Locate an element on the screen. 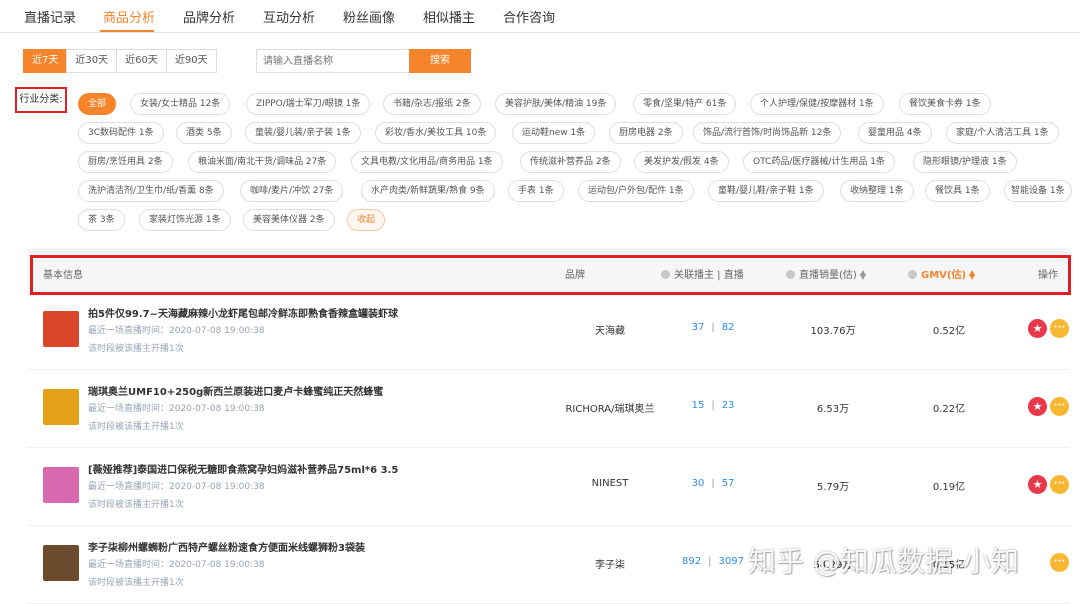 The height and width of the screenshot is (604, 1080). anchors-cell: 15 | 23 is located at coordinates (713, 405).